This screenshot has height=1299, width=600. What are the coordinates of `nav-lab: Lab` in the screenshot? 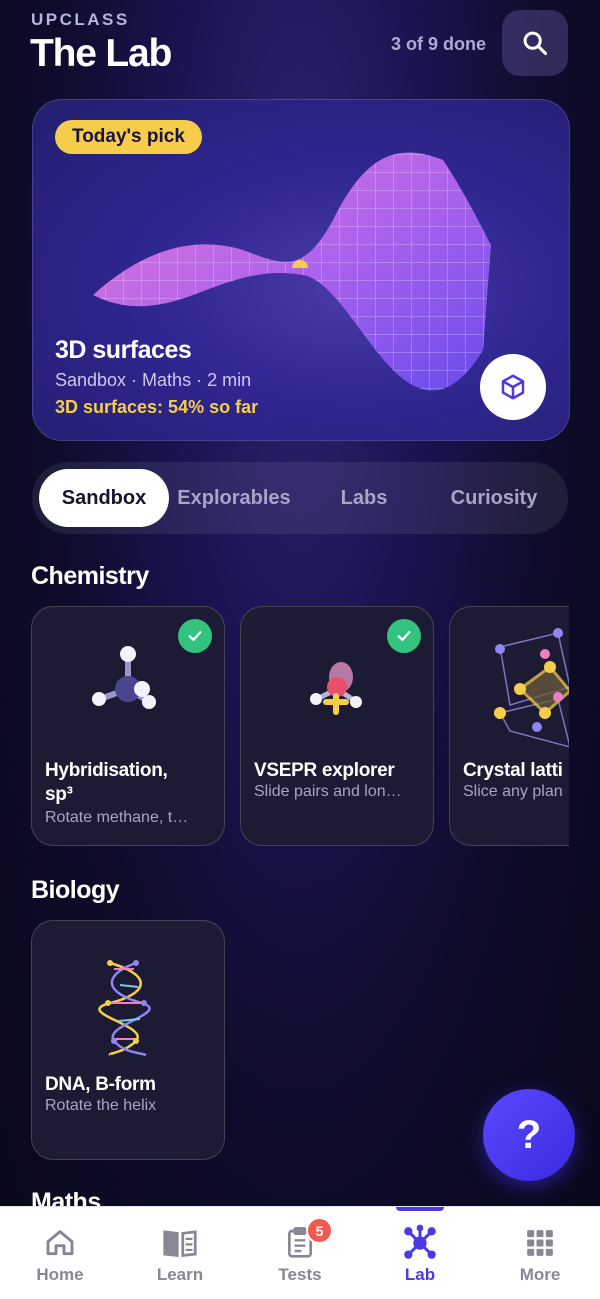 It's located at (420, 1253).